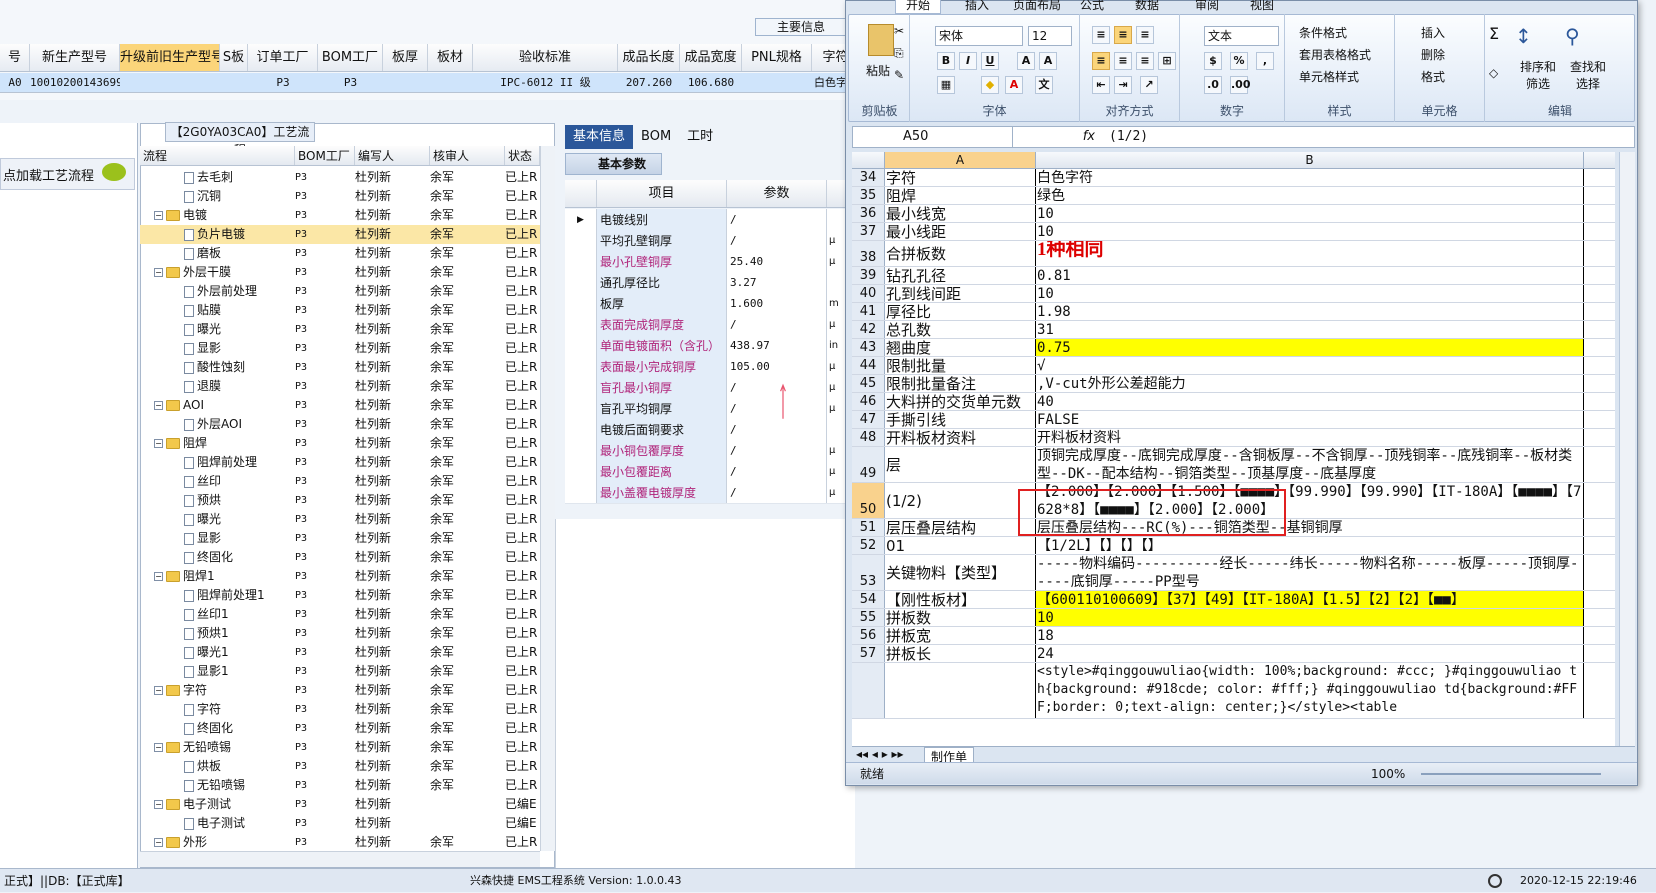 Image resolution: width=1656 pixels, height=893 pixels. Describe the element at coordinates (777, 261) in the screenshot. I see `param-value: 25.40` at that location.